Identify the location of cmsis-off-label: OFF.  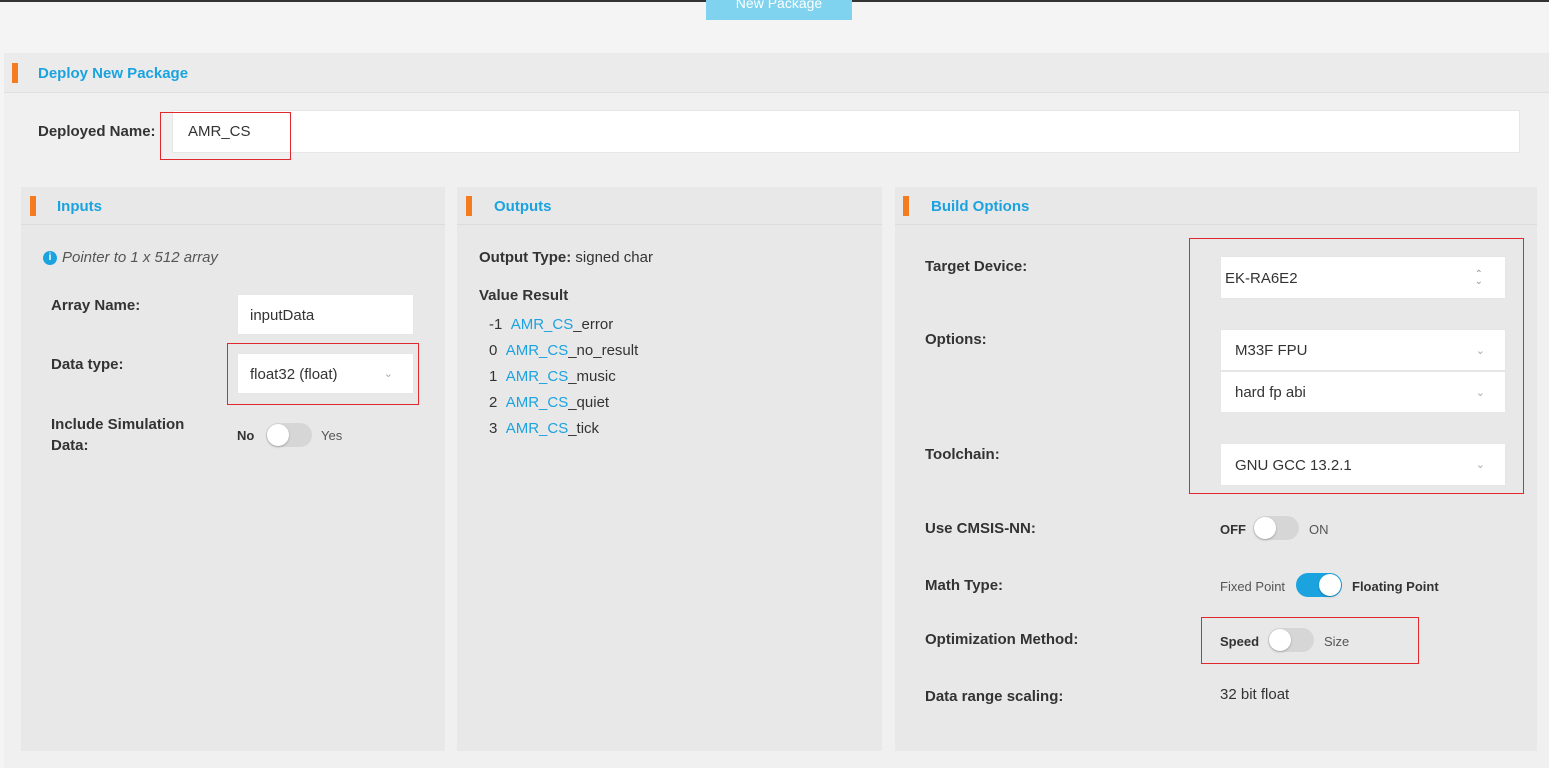
(1233, 529).